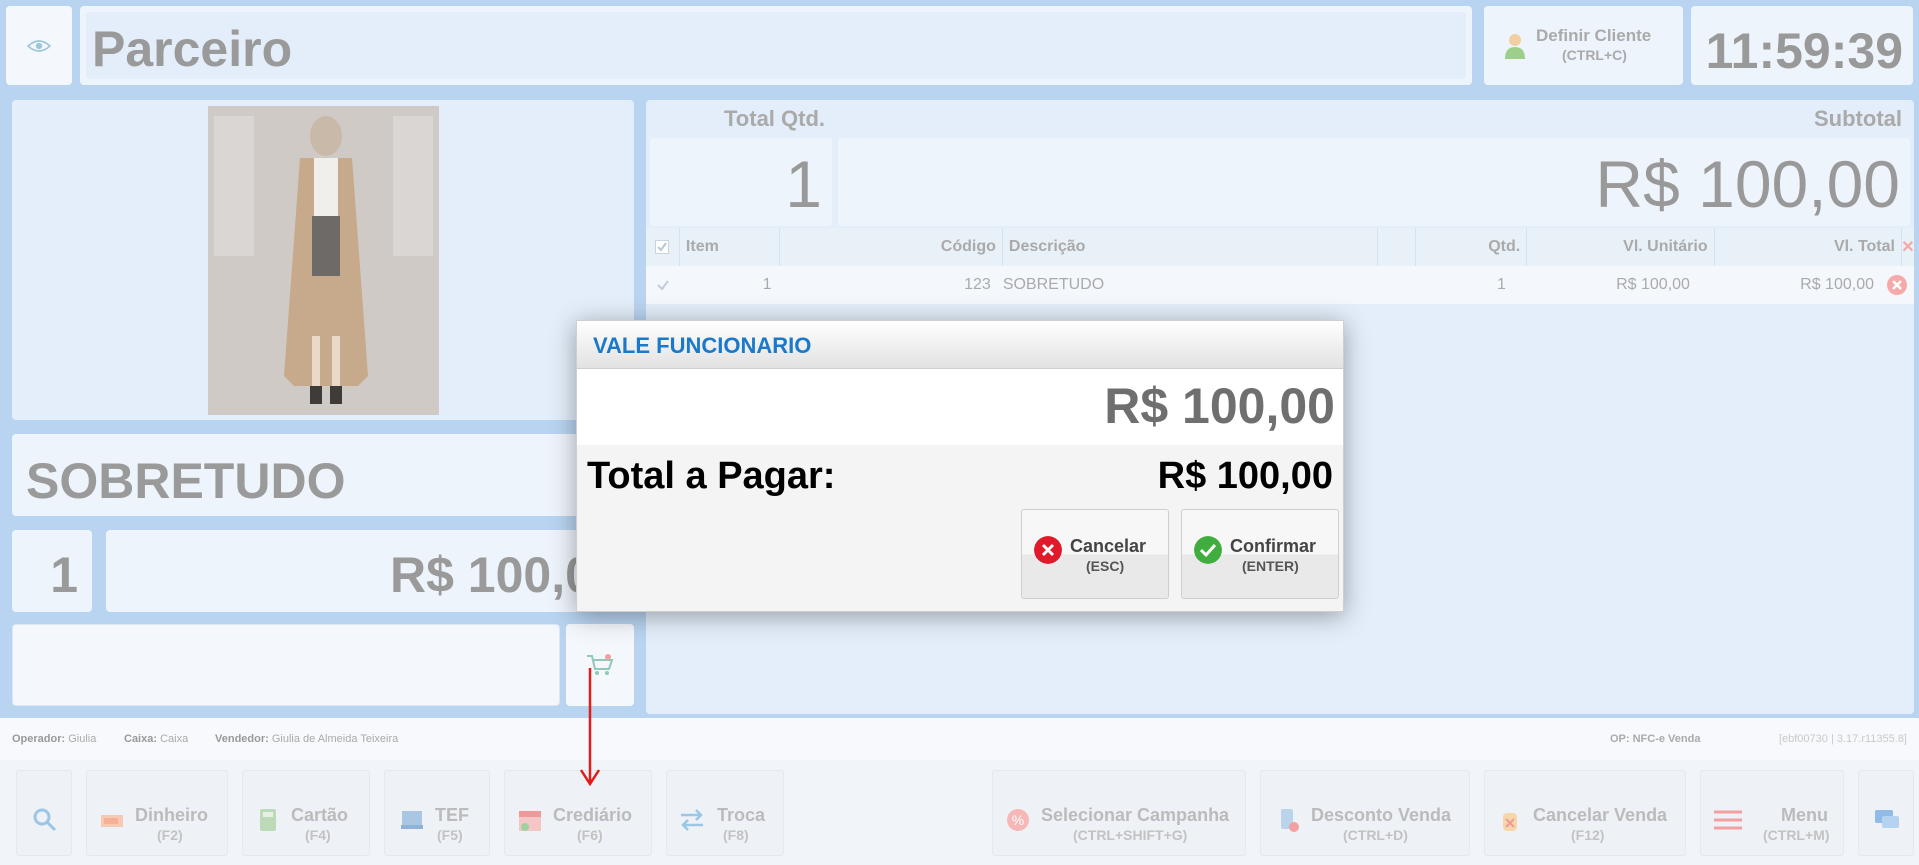 The image size is (1919, 865). Describe the element at coordinates (1510, 822) in the screenshot. I see `cancel-hand-icon` at that location.